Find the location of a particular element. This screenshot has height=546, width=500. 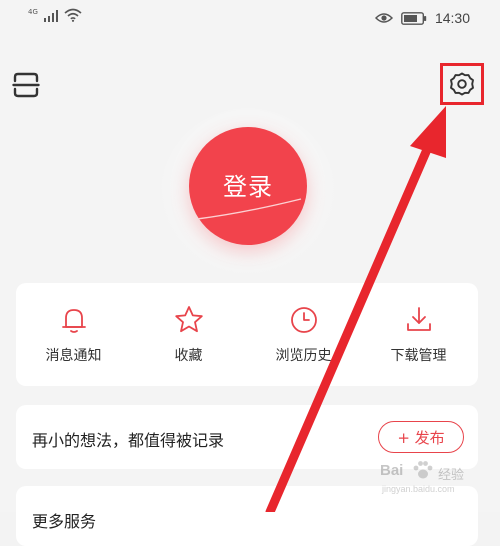

login-button: 登录 is located at coordinates (248, 186).